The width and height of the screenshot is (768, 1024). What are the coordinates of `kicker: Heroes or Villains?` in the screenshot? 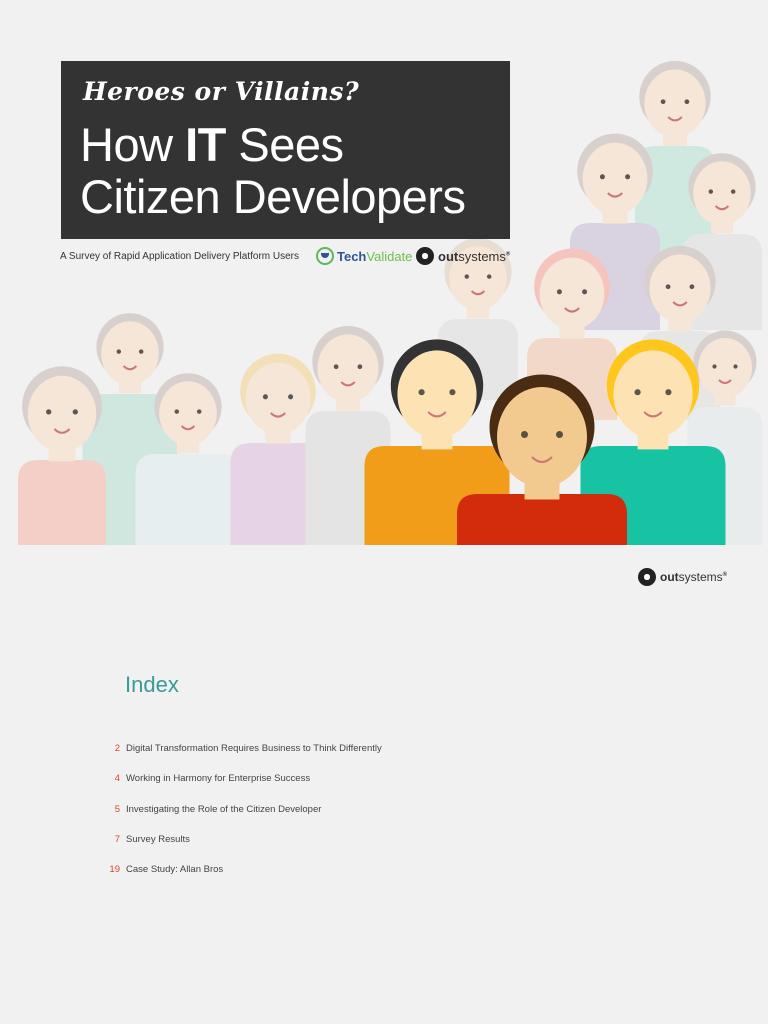 It's located at (221, 91).